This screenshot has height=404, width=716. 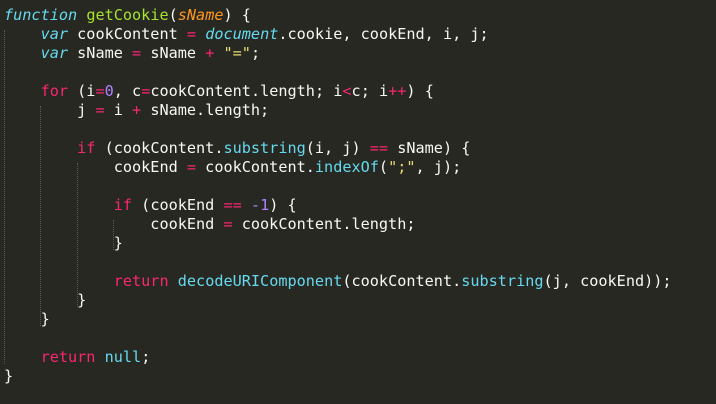 I want to click on function-name: getCookie, so click(x=127, y=15).